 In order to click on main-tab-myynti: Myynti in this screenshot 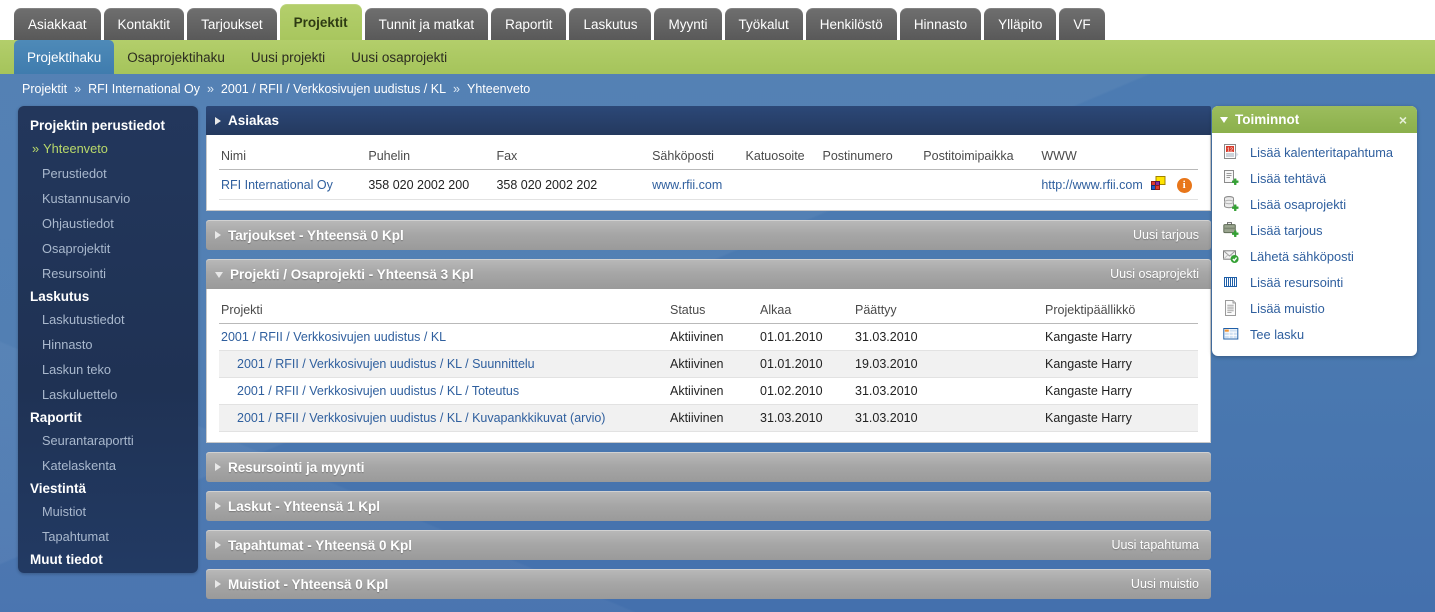, I will do `click(688, 24)`.